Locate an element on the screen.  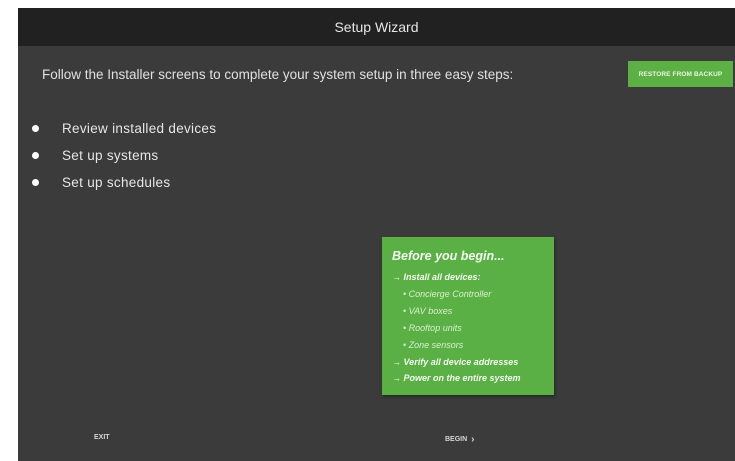
step-item-set-up-schedules: Set up schedules is located at coordinates (101, 182).